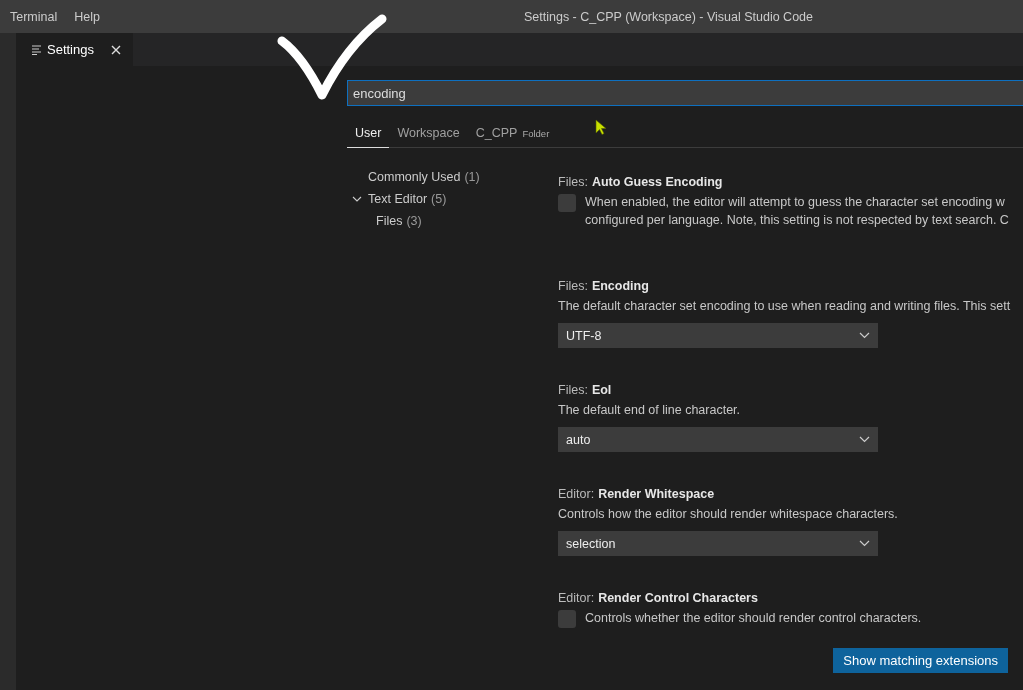  Describe the element at coordinates (637, 494) in the screenshot. I see `setting-title: Editor: Render Whitespace` at that location.